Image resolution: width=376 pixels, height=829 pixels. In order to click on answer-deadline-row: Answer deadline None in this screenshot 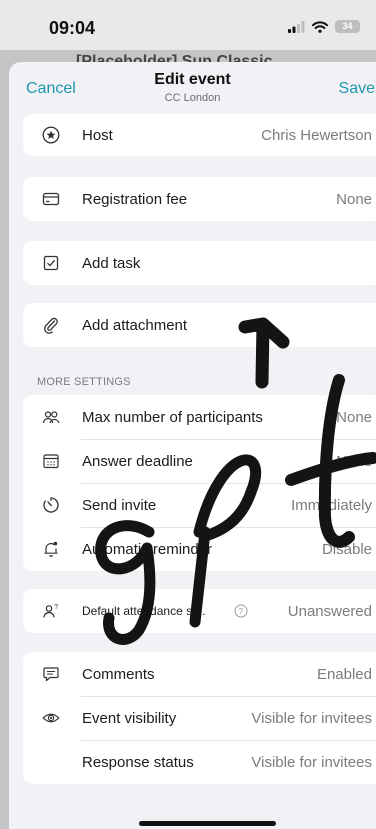, I will do `click(199, 461)`.